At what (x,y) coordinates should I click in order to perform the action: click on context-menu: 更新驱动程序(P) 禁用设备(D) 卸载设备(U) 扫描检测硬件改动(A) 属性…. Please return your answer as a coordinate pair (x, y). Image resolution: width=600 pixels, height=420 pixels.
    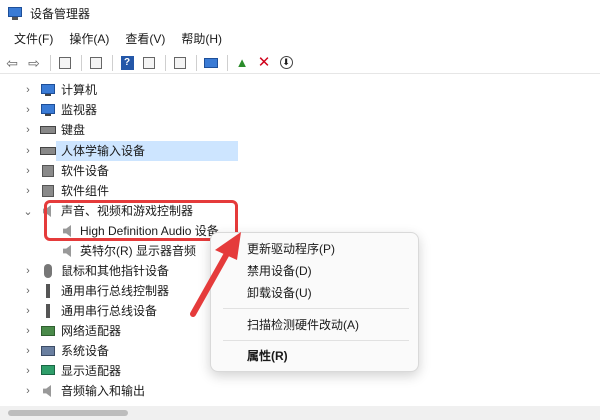
    Looking at the image, I should click on (314, 302).